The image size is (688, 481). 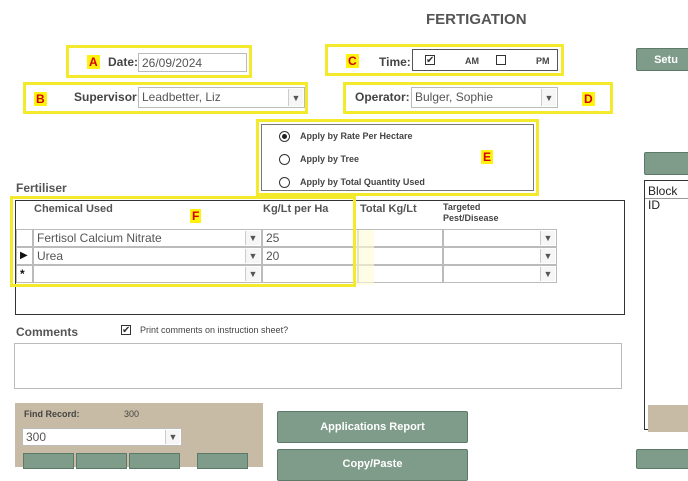 I want to click on date-field: 26/09/2024, so click(x=192, y=62).